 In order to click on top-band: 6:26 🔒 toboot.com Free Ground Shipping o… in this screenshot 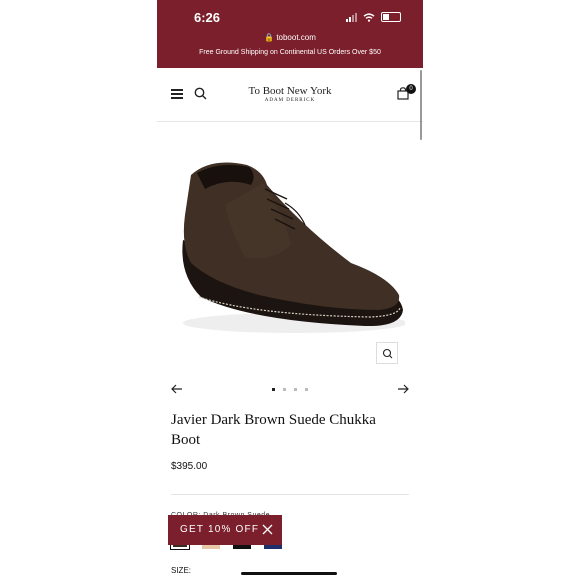, I will do `click(290, 34)`.